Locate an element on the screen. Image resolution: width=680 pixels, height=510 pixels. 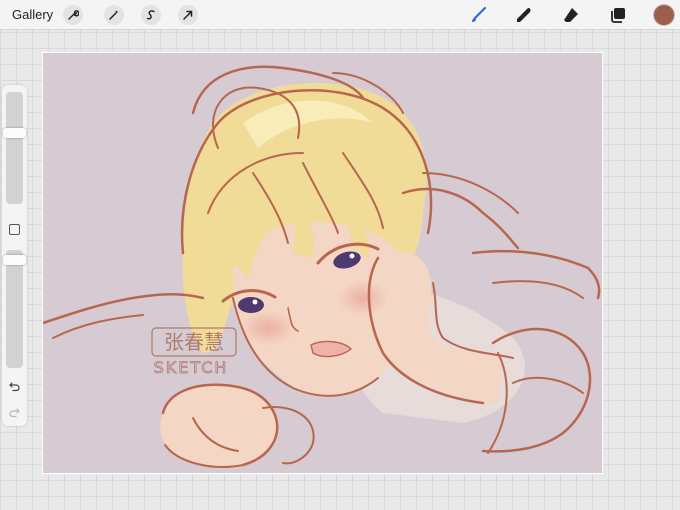
left-sidebar is located at coordinates (14, 255).